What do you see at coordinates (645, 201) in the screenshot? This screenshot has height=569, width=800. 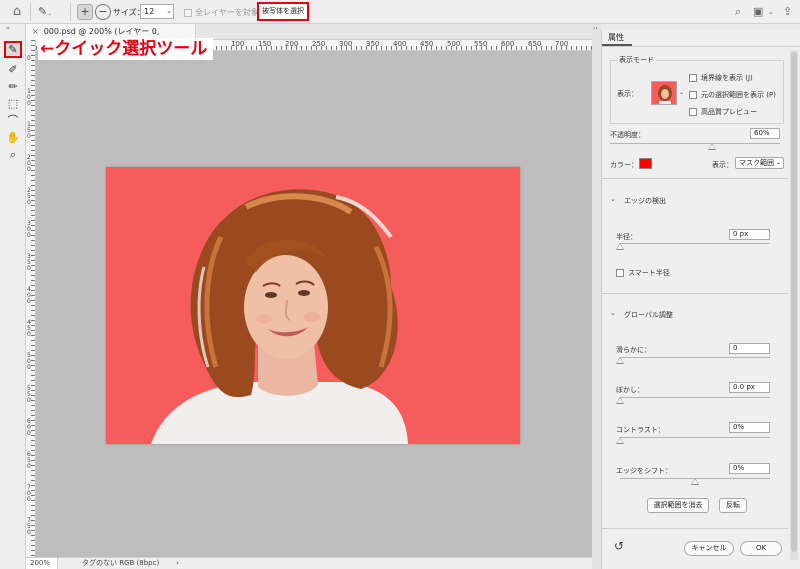 I see `edge-detection-title: エッジの検出` at bounding box center [645, 201].